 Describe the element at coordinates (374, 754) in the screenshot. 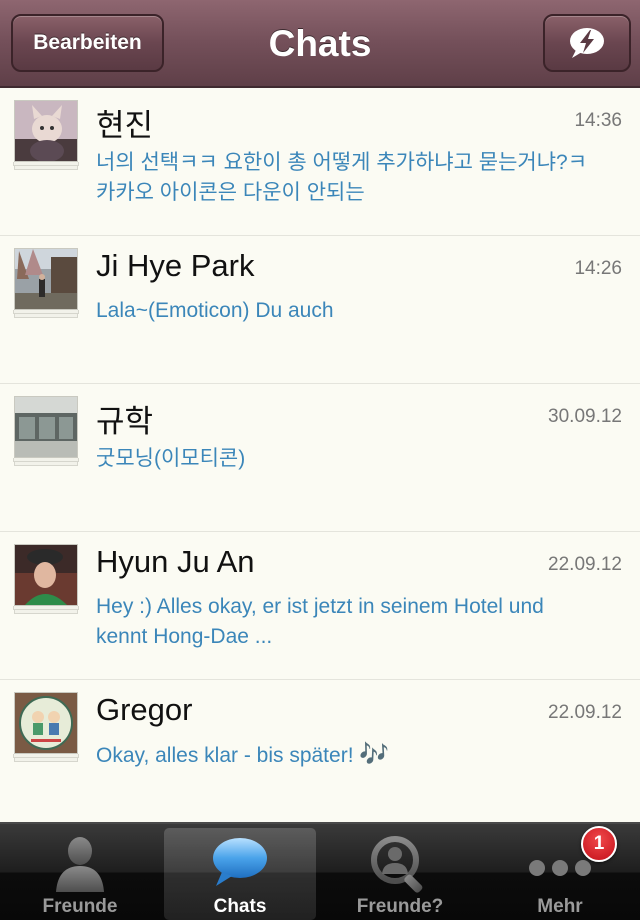

I see `music-notes-emoji: 🎶` at that location.